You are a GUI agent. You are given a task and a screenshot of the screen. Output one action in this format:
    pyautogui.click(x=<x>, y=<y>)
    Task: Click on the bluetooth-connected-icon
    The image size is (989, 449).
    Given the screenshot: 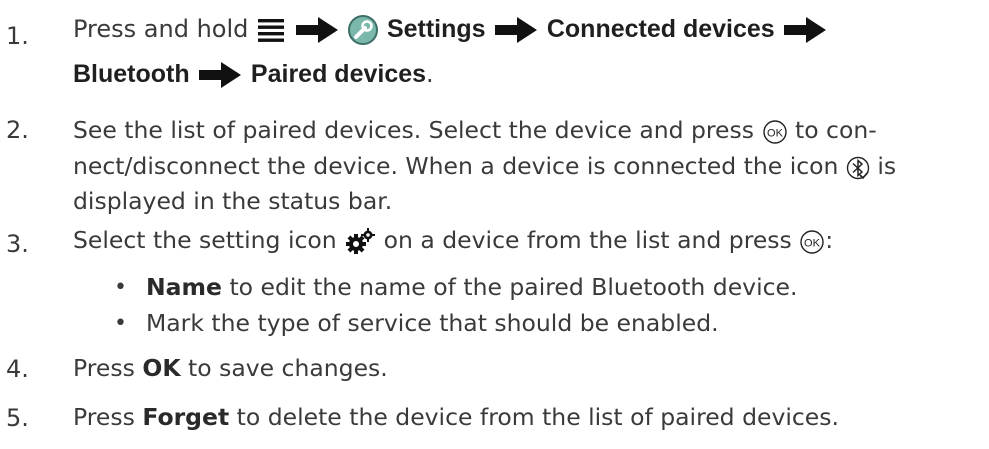 What is the action you would take?
    pyautogui.click(x=858, y=168)
    